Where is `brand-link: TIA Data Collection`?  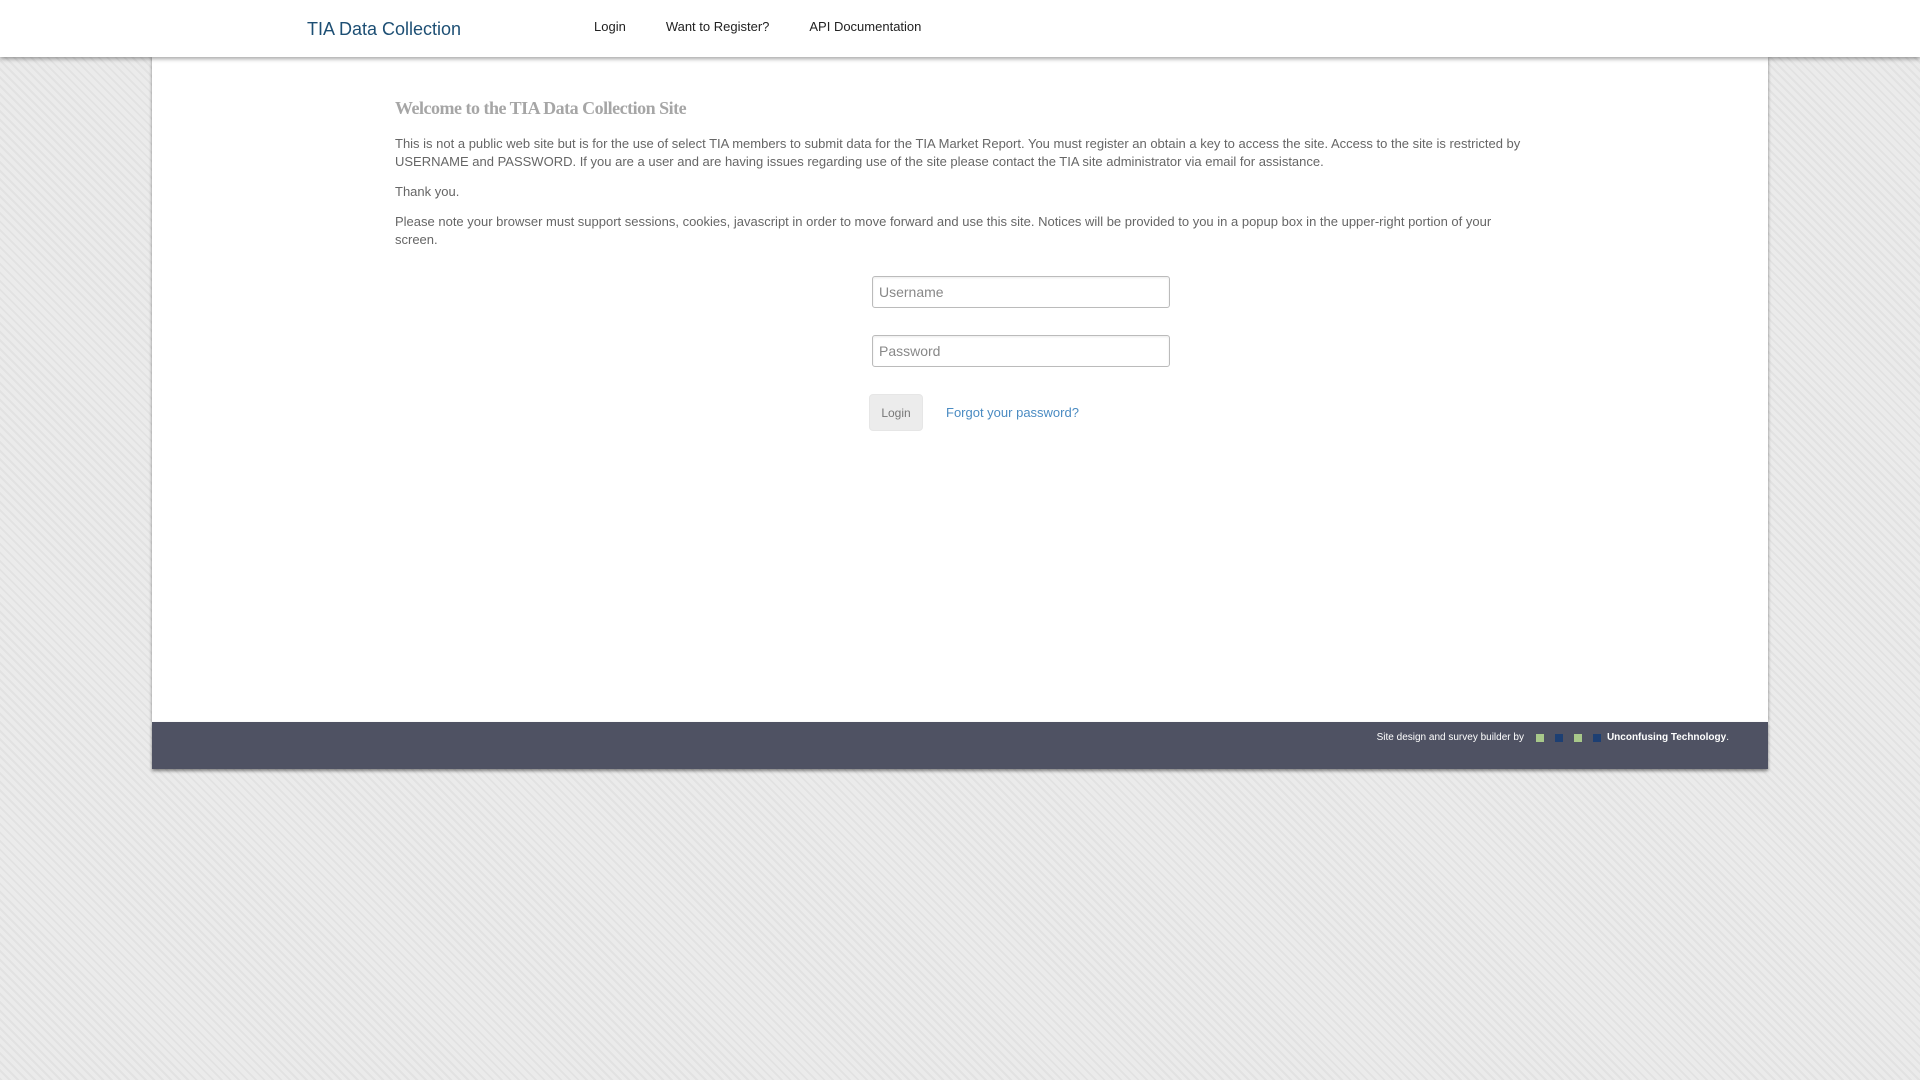
brand-link: TIA Data Collection is located at coordinates (384, 29).